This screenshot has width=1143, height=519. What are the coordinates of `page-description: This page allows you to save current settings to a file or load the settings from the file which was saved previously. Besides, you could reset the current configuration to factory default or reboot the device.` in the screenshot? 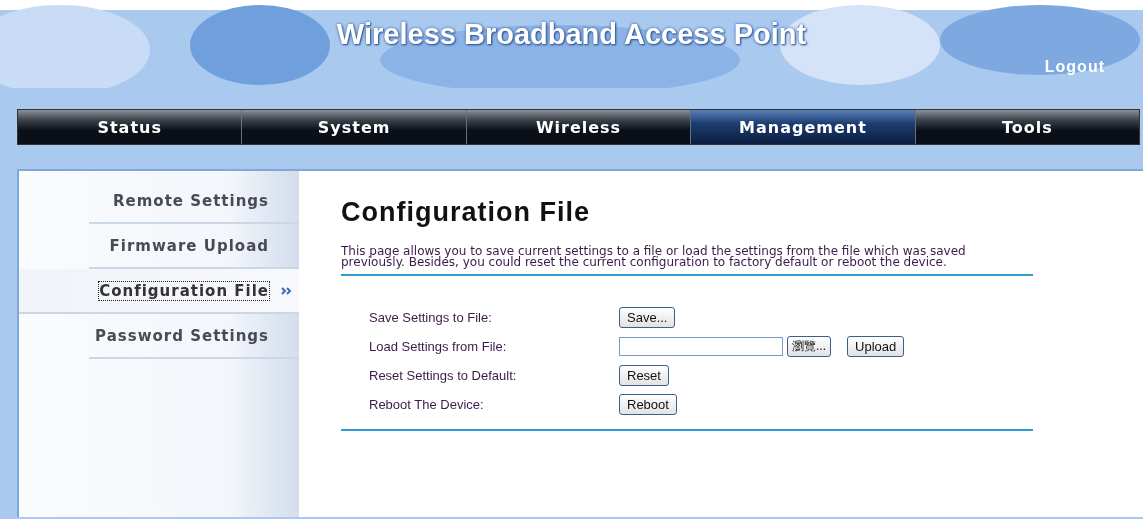 It's located at (654, 257).